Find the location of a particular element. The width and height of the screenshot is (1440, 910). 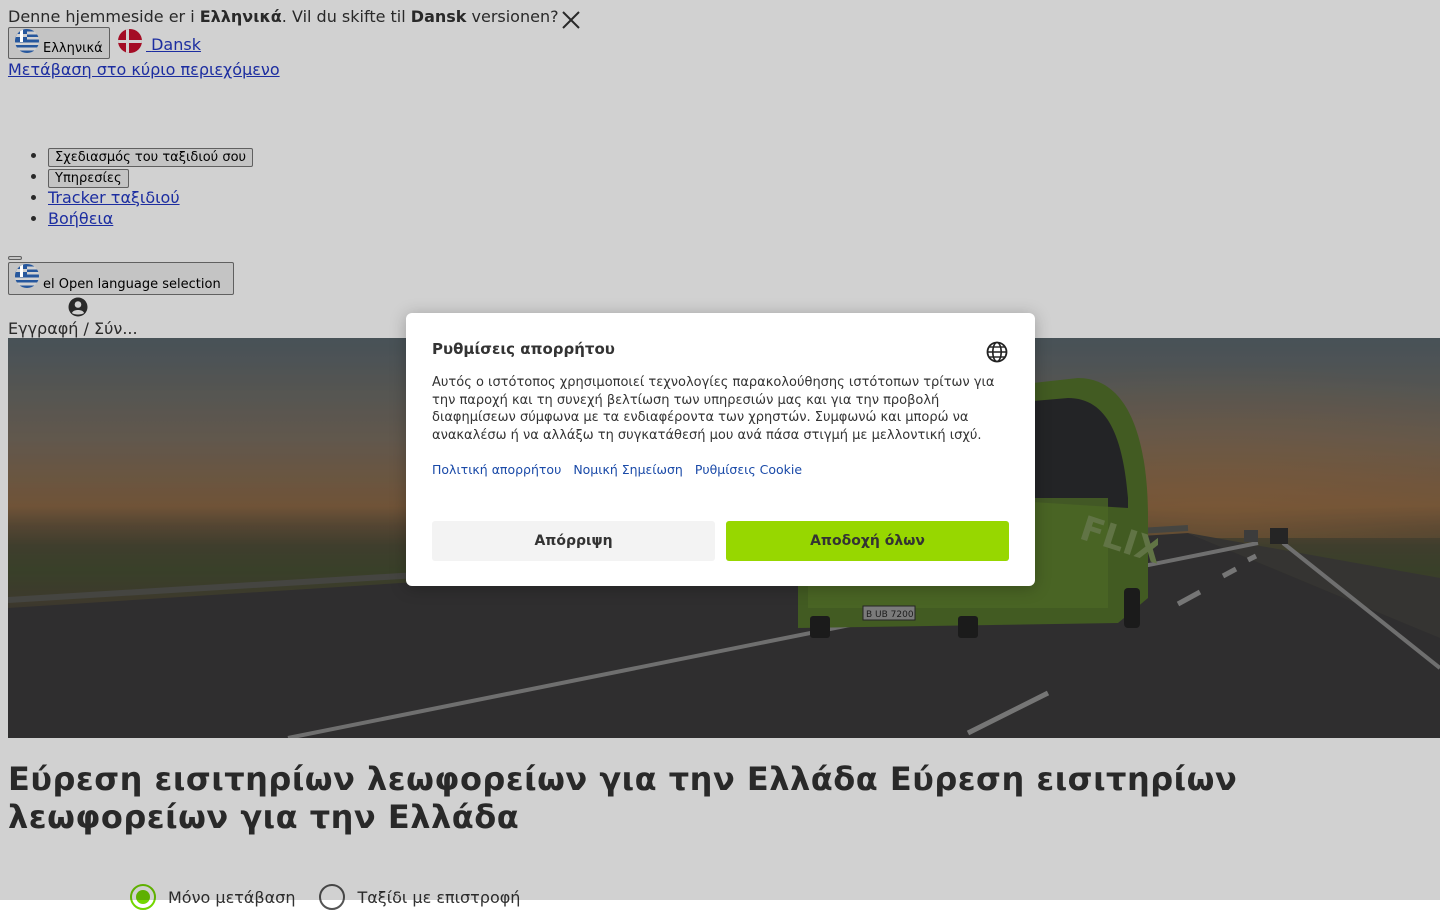

consent-actions: Απόρριψη Αποδοχή όλων is located at coordinates (720, 541).